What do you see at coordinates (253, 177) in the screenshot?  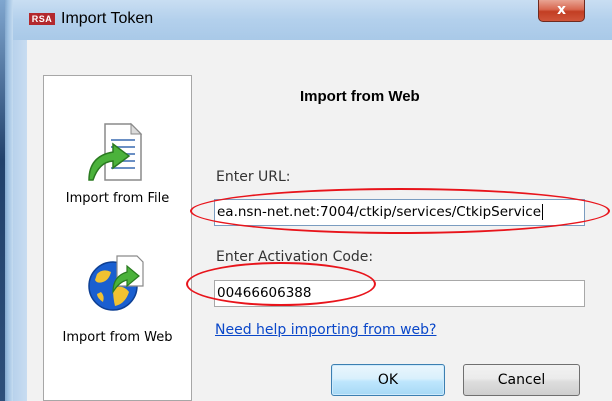 I see `url-label: Enter URL:` at bounding box center [253, 177].